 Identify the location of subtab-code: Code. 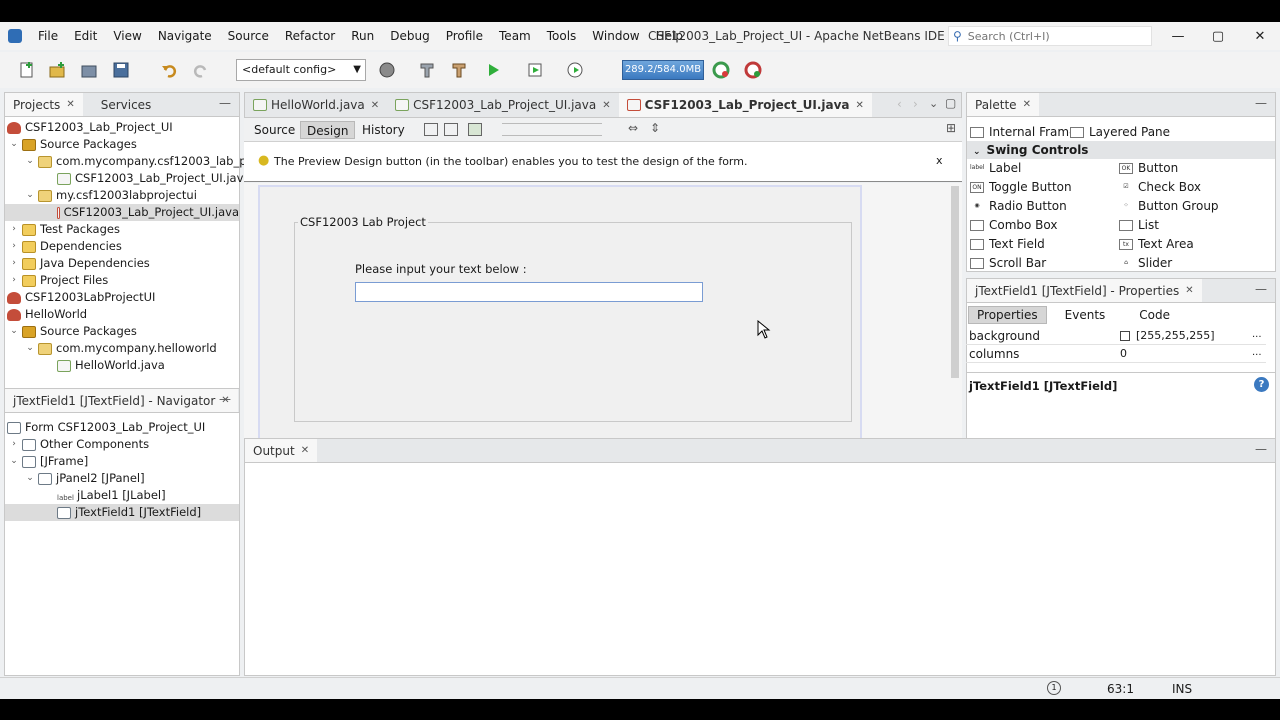
(1154, 315).